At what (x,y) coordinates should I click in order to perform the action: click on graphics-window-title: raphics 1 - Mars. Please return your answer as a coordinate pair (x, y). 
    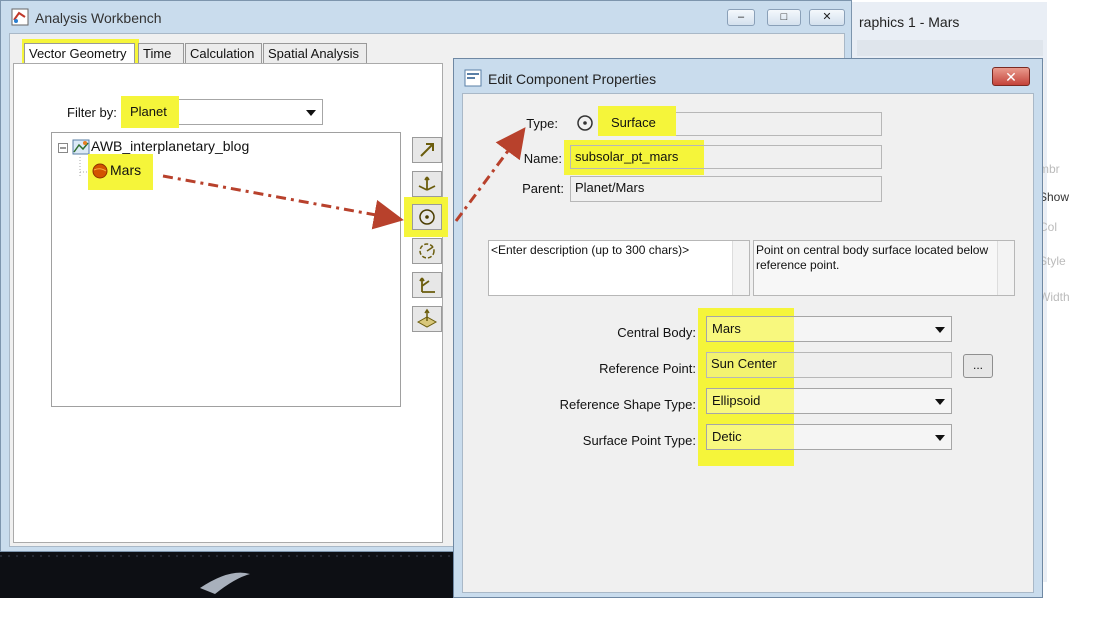
    Looking at the image, I should click on (909, 22).